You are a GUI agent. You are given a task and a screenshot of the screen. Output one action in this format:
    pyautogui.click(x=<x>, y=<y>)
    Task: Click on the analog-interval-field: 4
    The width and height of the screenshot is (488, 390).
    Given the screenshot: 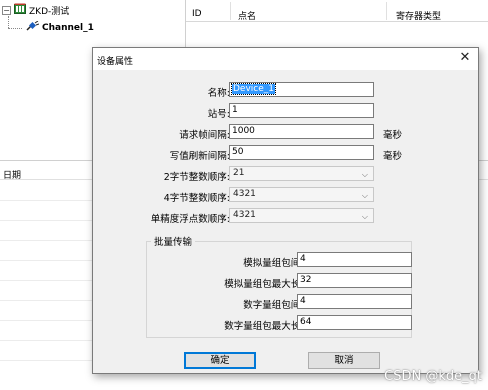 What is the action you would take?
    pyautogui.click(x=354, y=259)
    